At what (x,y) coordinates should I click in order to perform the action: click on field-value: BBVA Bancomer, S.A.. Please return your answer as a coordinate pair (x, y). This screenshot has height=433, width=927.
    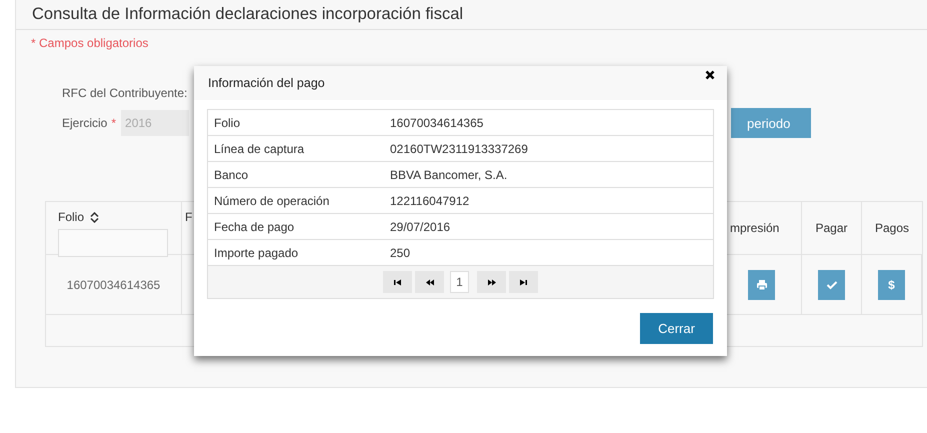
    Looking at the image, I should click on (449, 175).